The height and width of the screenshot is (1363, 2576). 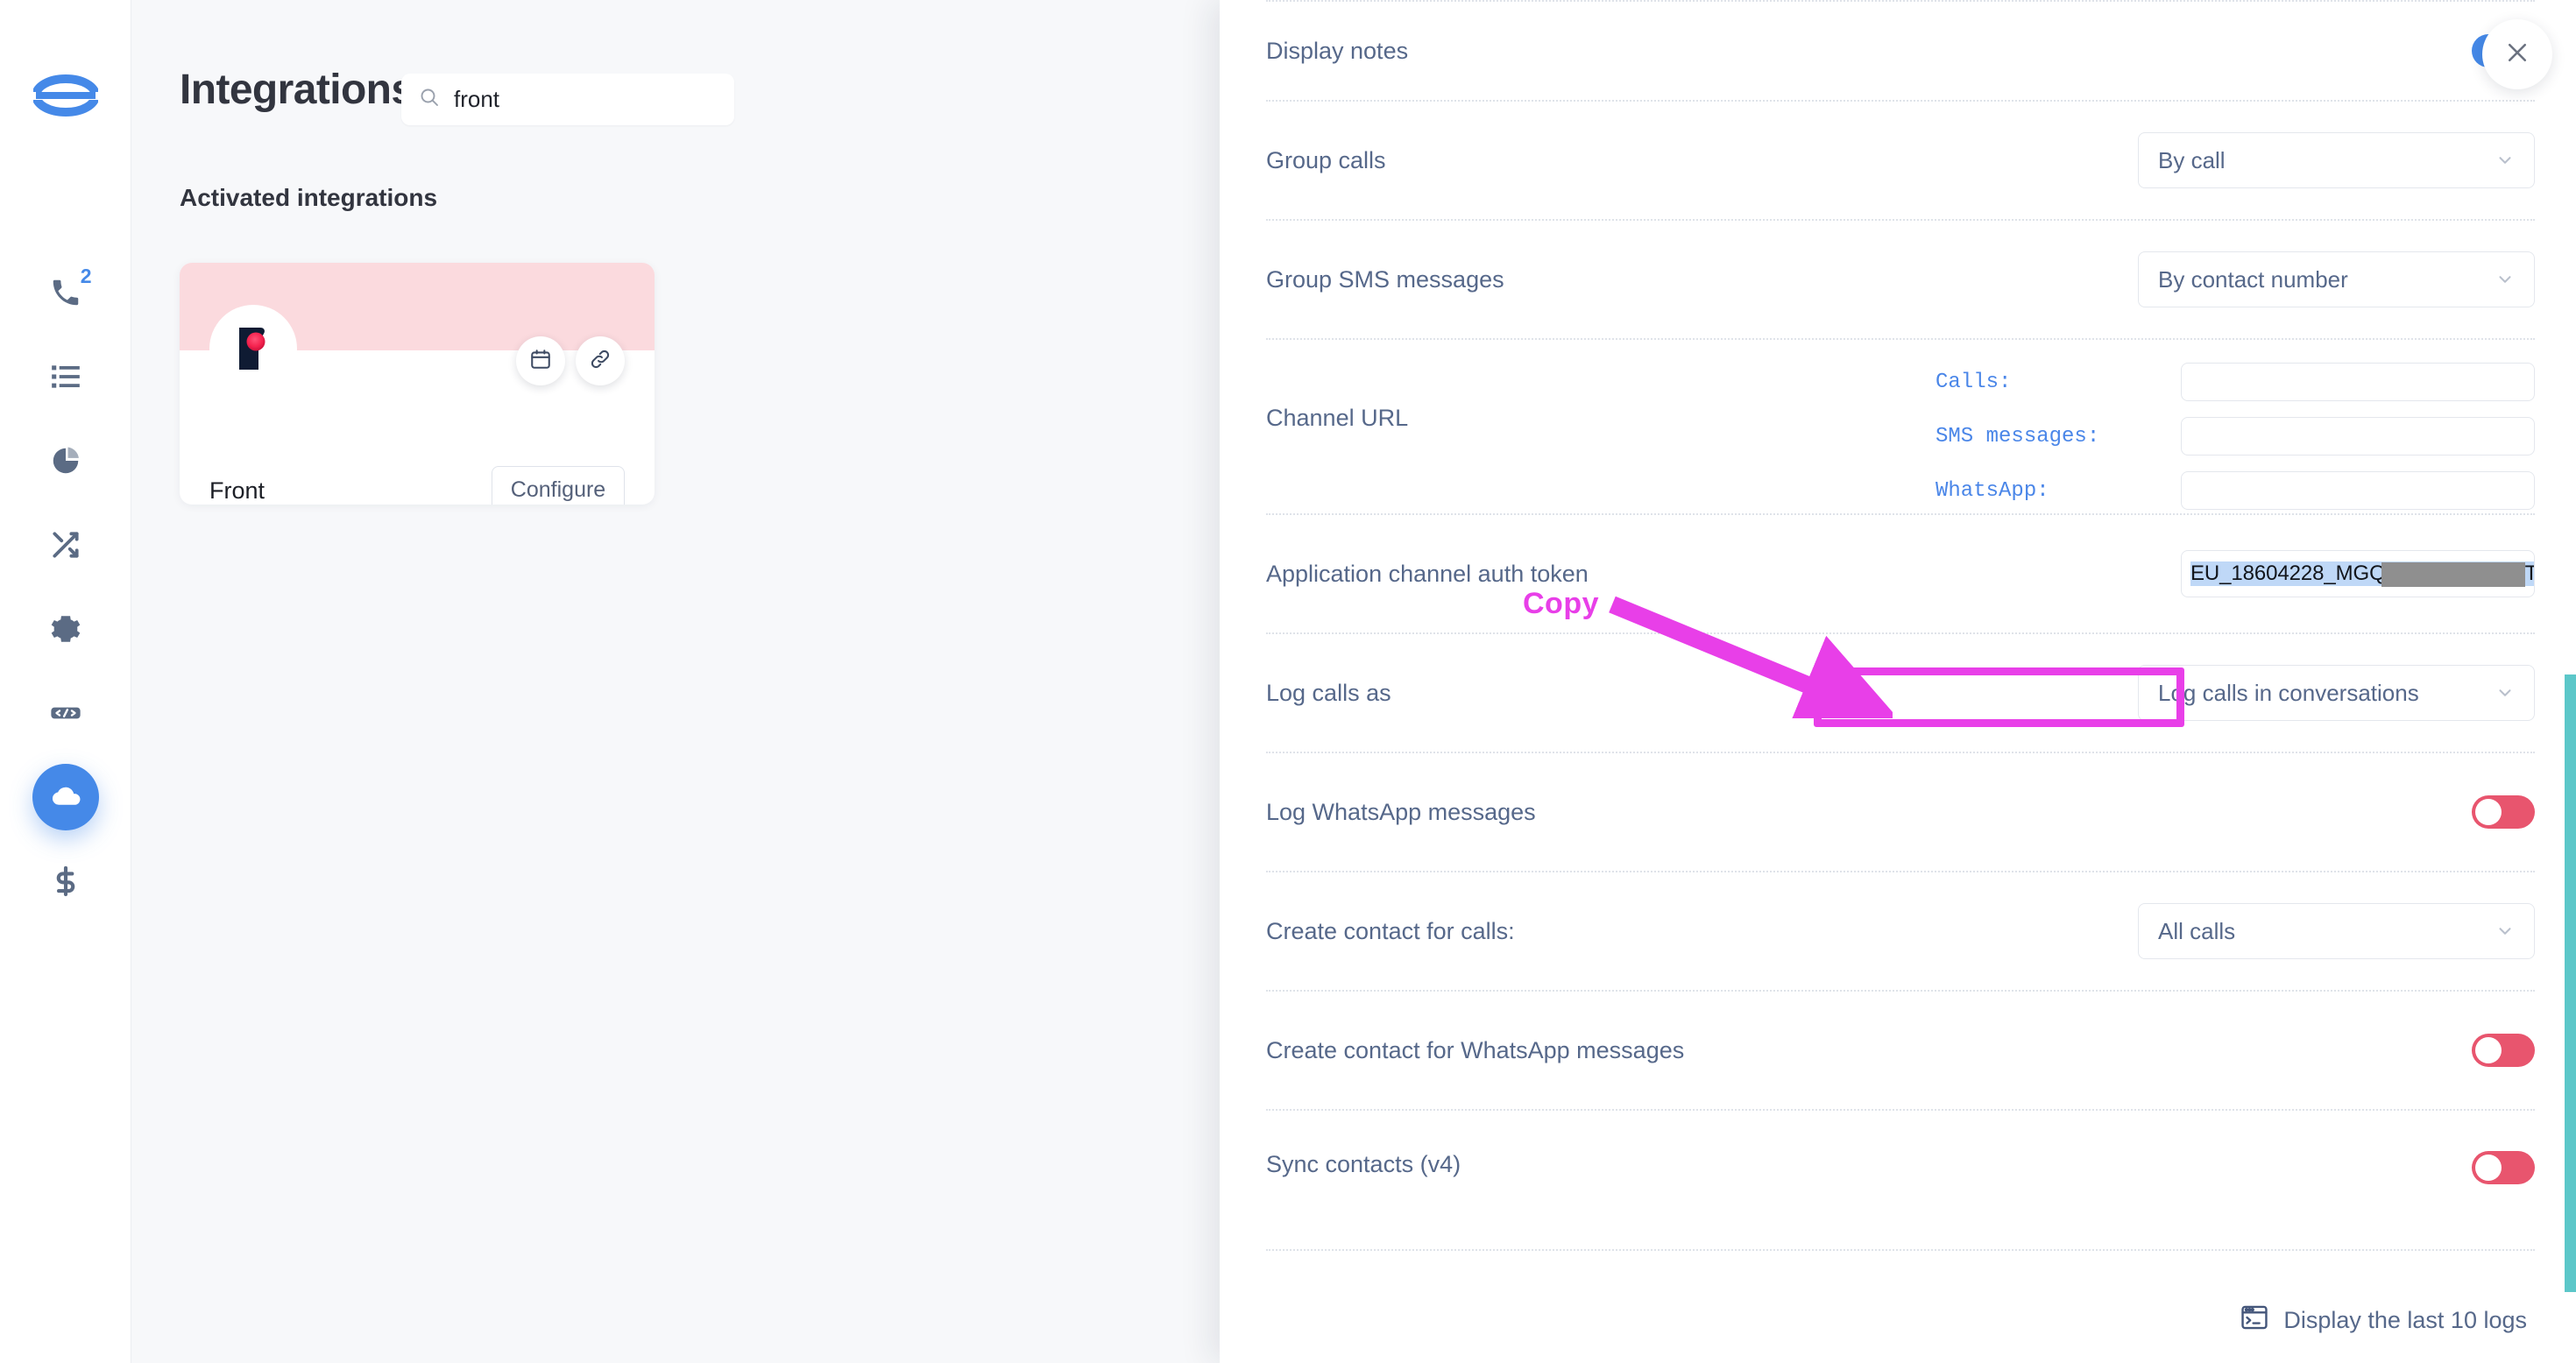 What do you see at coordinates (309, 197) in the screenshot?
I see `section-title: Activated integrations` at bounding box center [309, 197].